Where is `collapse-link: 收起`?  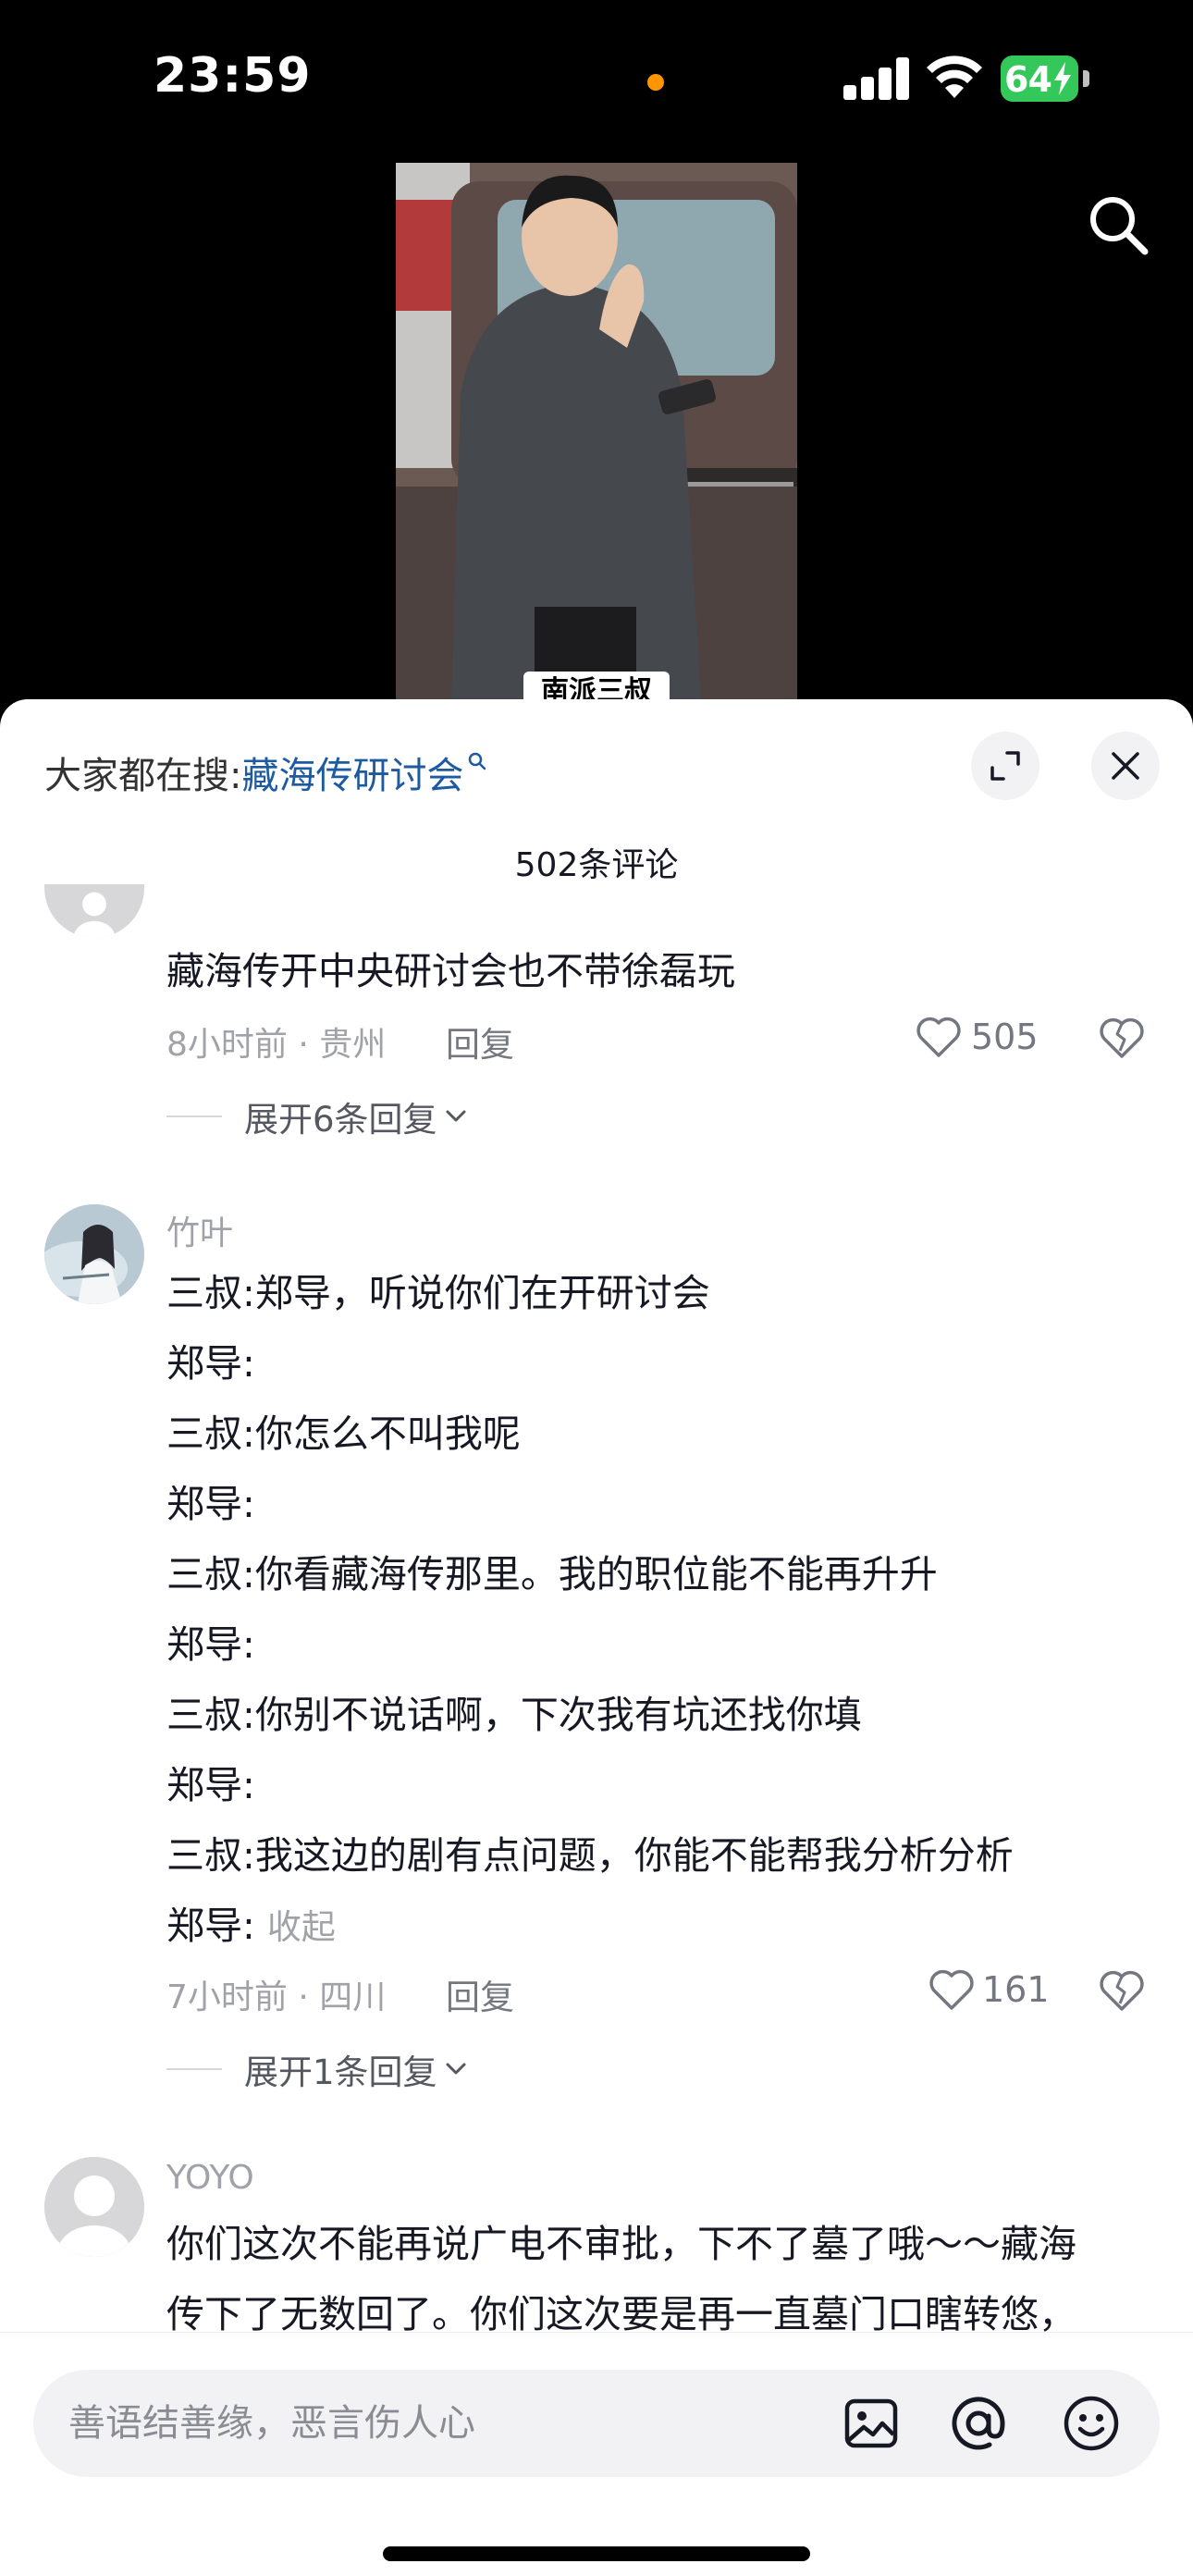 collapse-link: 收起 is located at coordinates (302, 1927).